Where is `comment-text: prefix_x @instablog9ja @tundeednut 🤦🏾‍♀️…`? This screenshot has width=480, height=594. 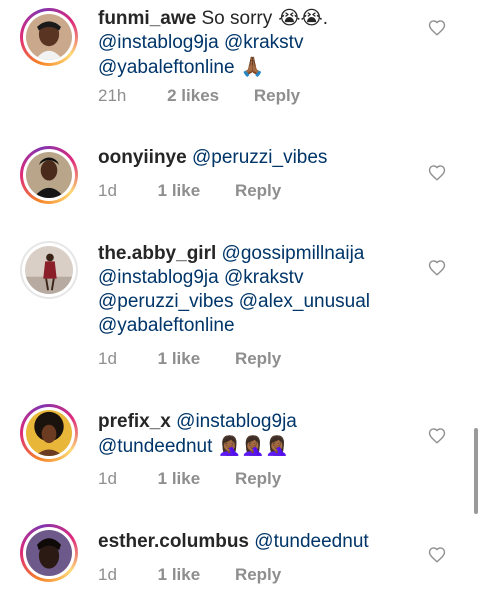 comment-text: prefix_x @instablog9ja @tundeednut 🤦🏾‍♀️… is located at coordinates (253, 434).